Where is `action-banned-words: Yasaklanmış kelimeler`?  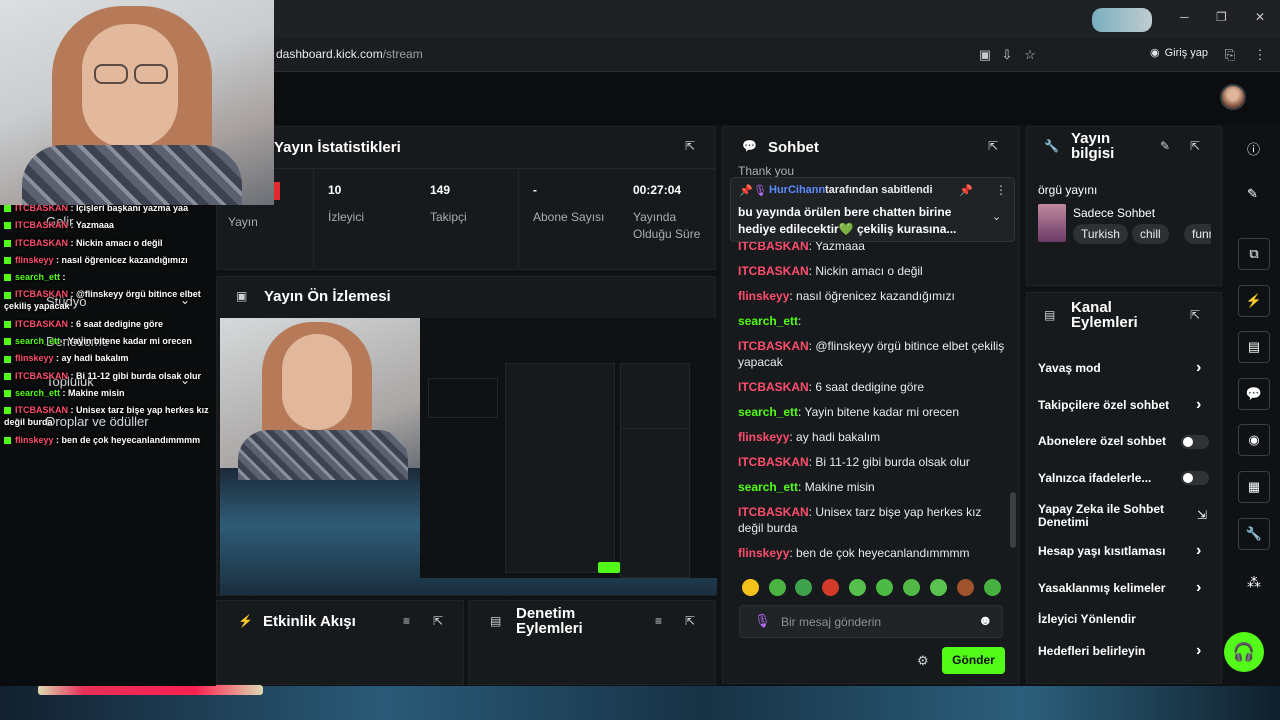
action-banned-words: Yasaklanmış kelimeler is located at coordinates (1101, 588).